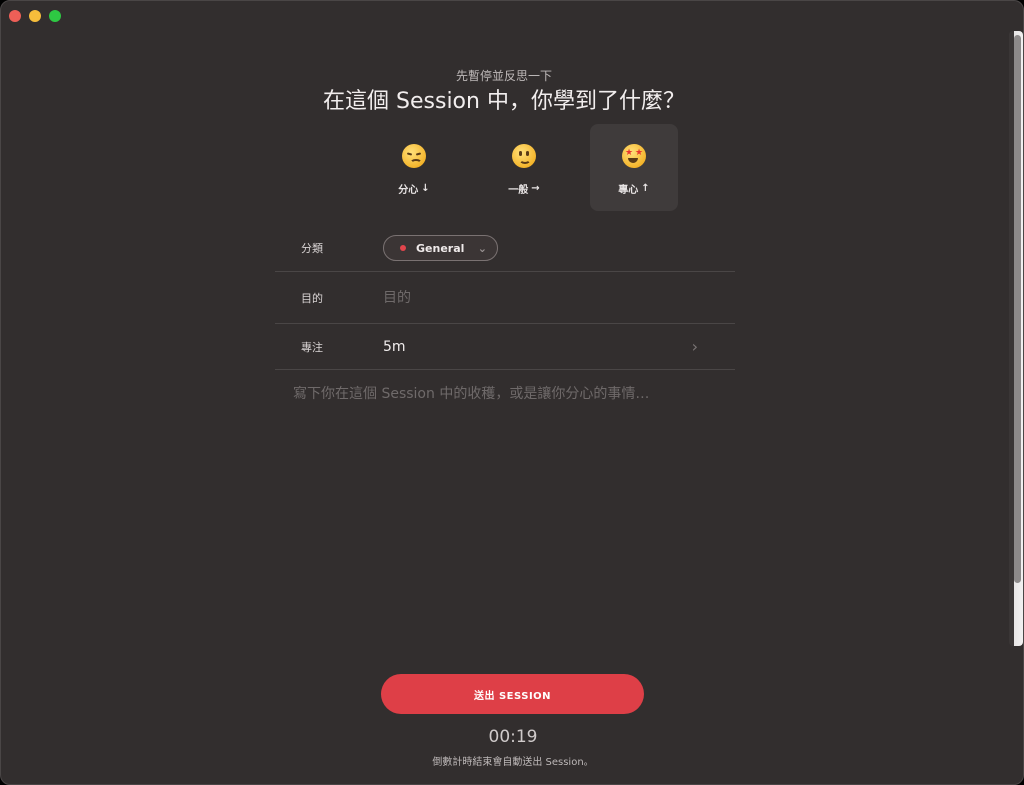 This screenshot has width=1024, height=785. I want to click on session-form: 分類 General ⌄ 目的 專注 5m ›, so click(505, 297).